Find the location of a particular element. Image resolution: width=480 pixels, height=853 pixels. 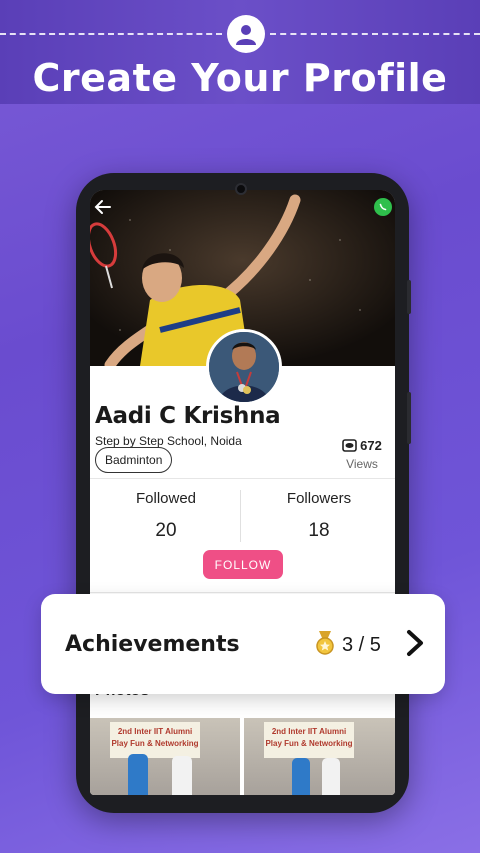

followed-stat: Followed 20 is located at coordinates (166, 516).